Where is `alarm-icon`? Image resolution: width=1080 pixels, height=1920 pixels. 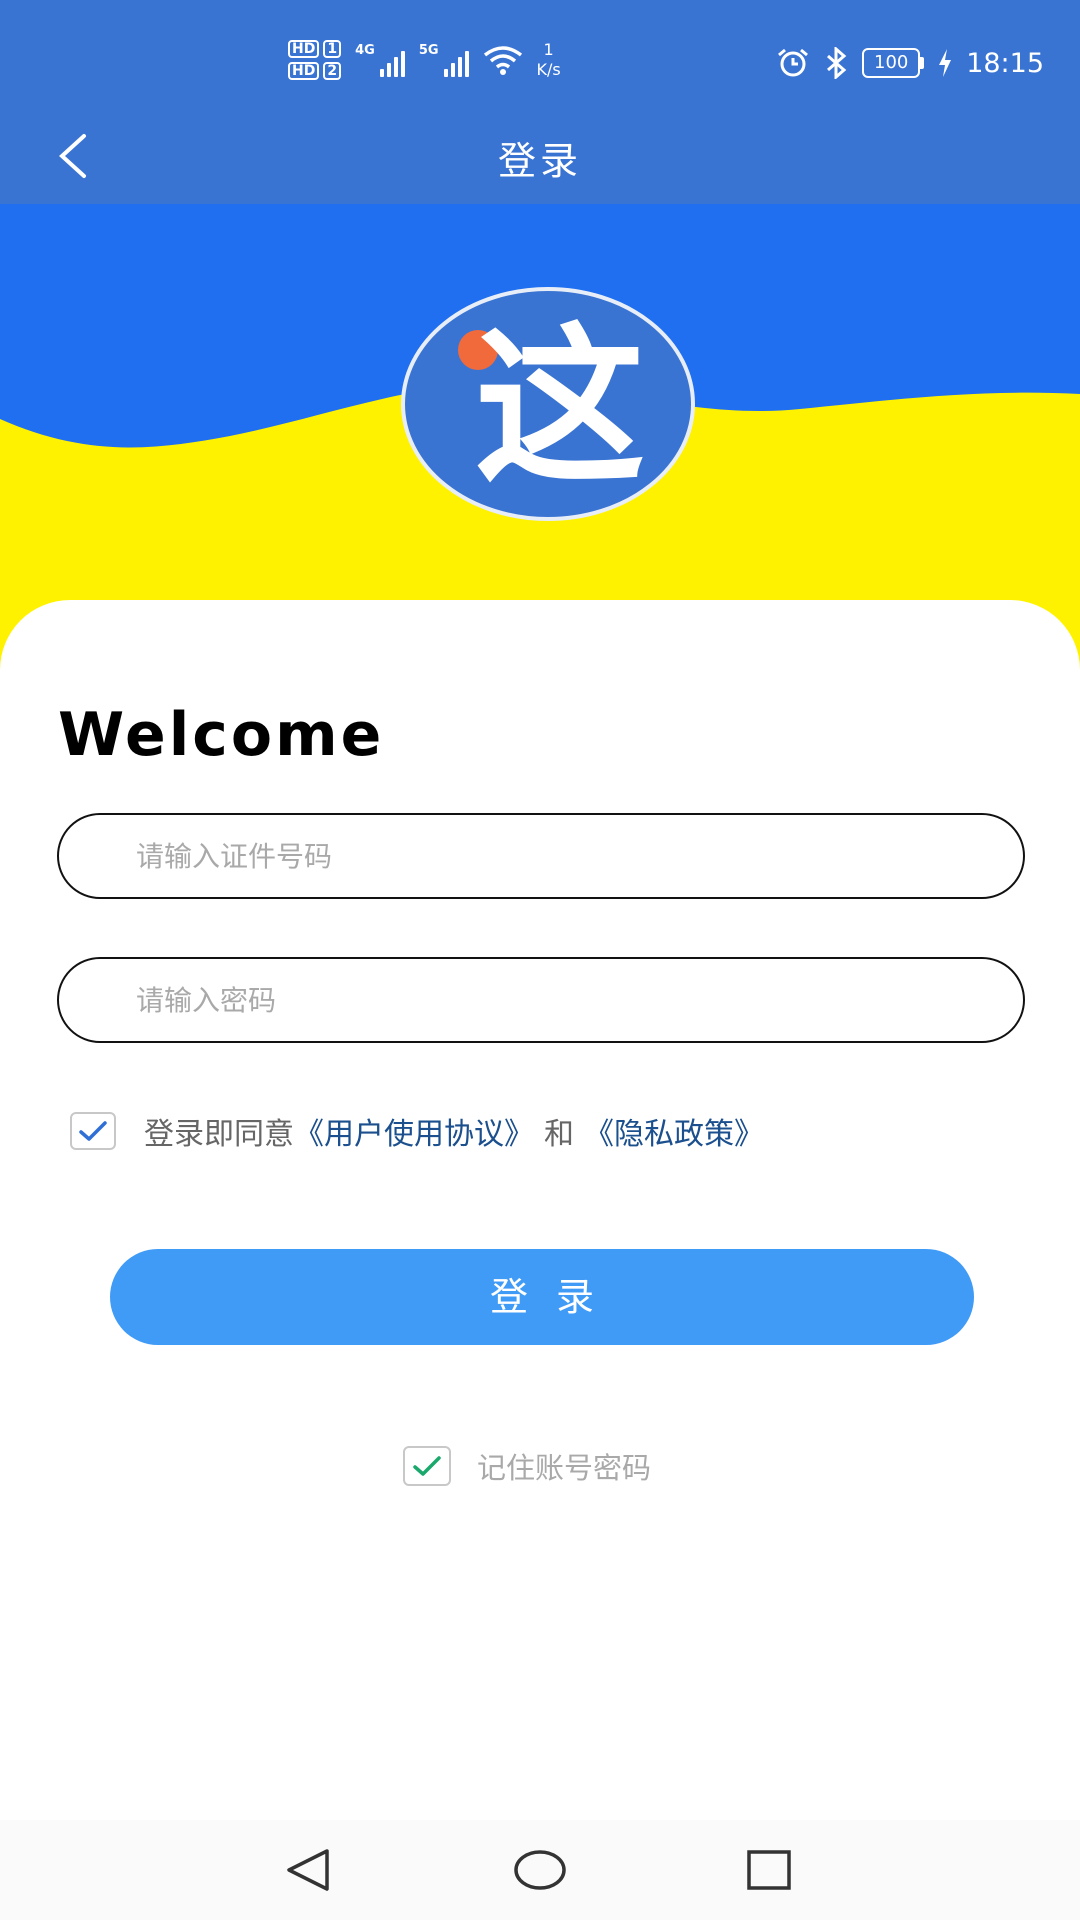
alarm-icon is located at coordinates (793, 62).